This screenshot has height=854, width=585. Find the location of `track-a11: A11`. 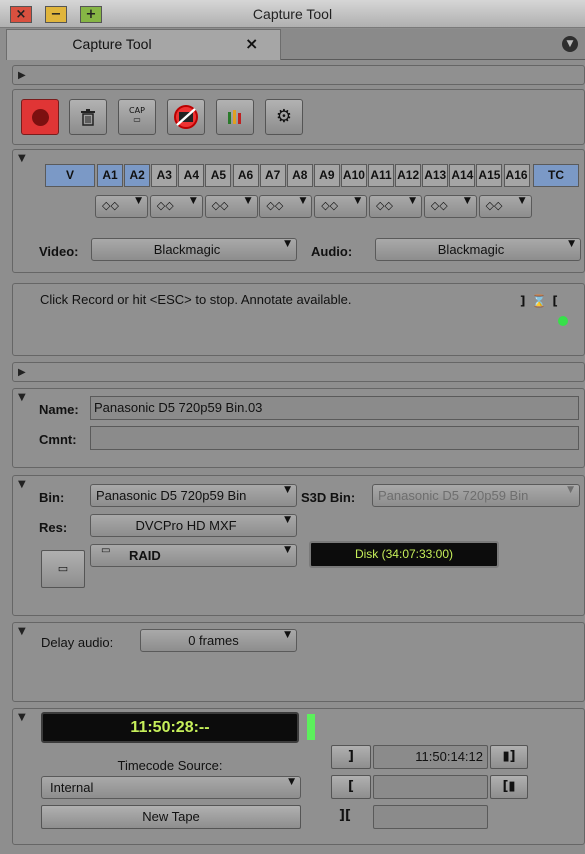

track-a11: A11 is located at coordinates (381, 175).